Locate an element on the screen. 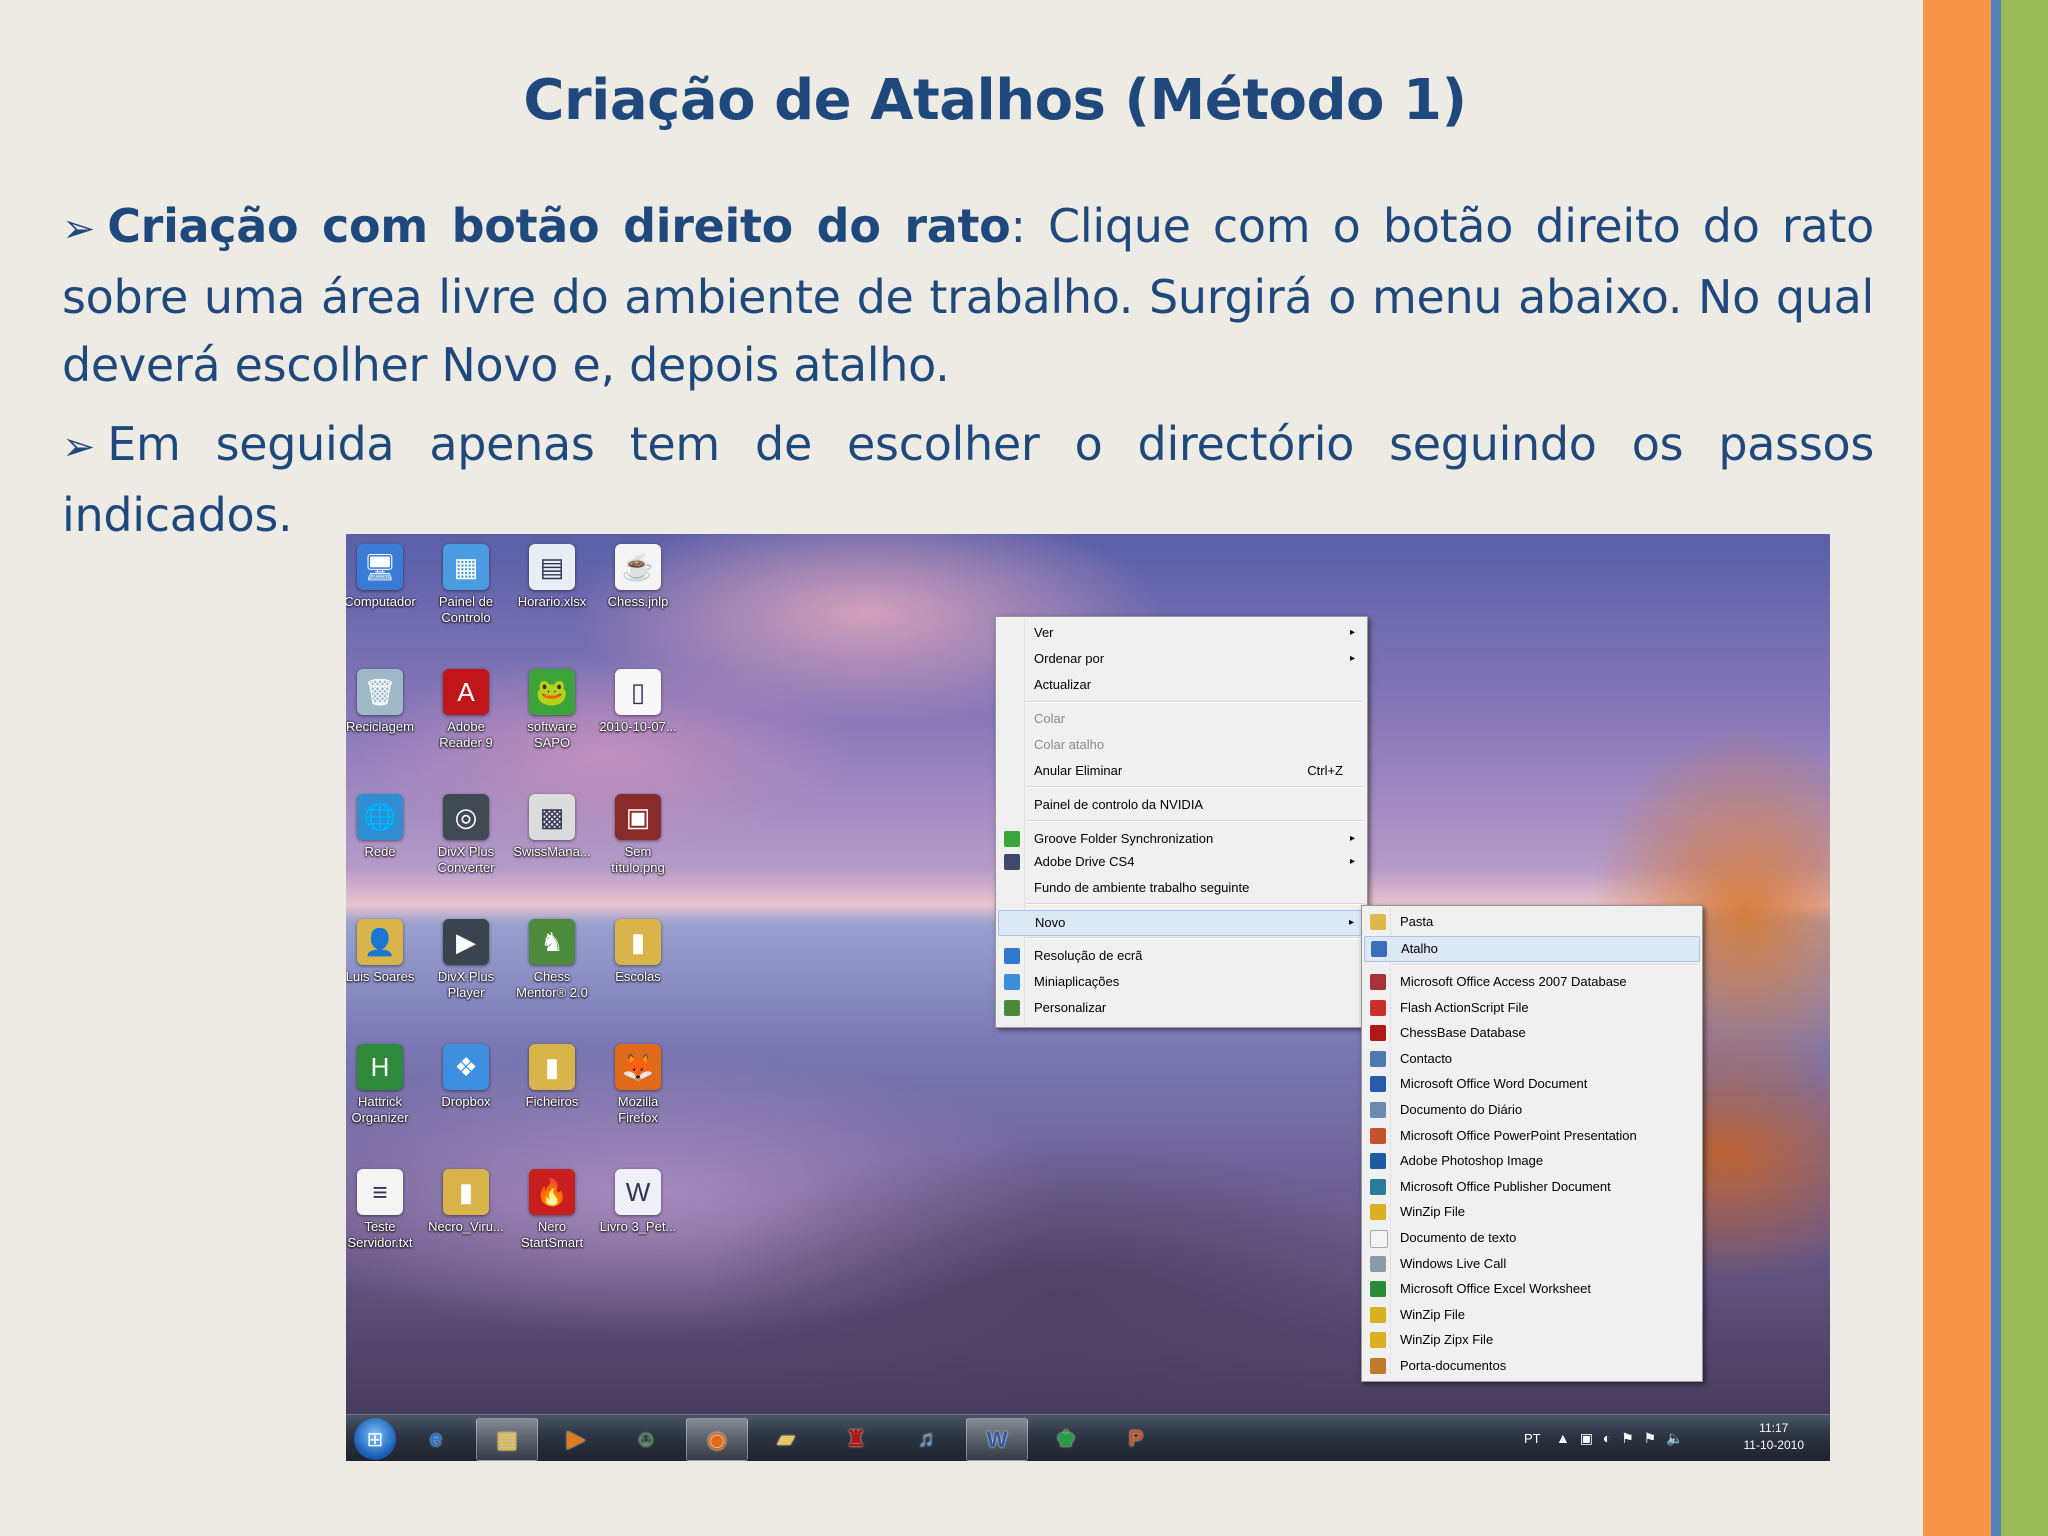 This screenshot has width=2048, height=1536. desktop-icon-item: ☕ Chess.jnlp is located at coordinates (638, 577).